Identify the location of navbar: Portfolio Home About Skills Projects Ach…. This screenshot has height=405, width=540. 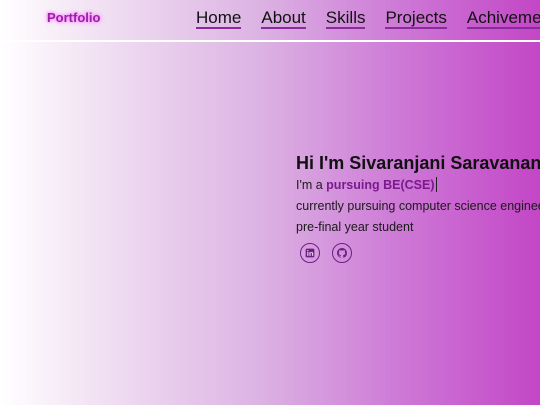
(270, 21).